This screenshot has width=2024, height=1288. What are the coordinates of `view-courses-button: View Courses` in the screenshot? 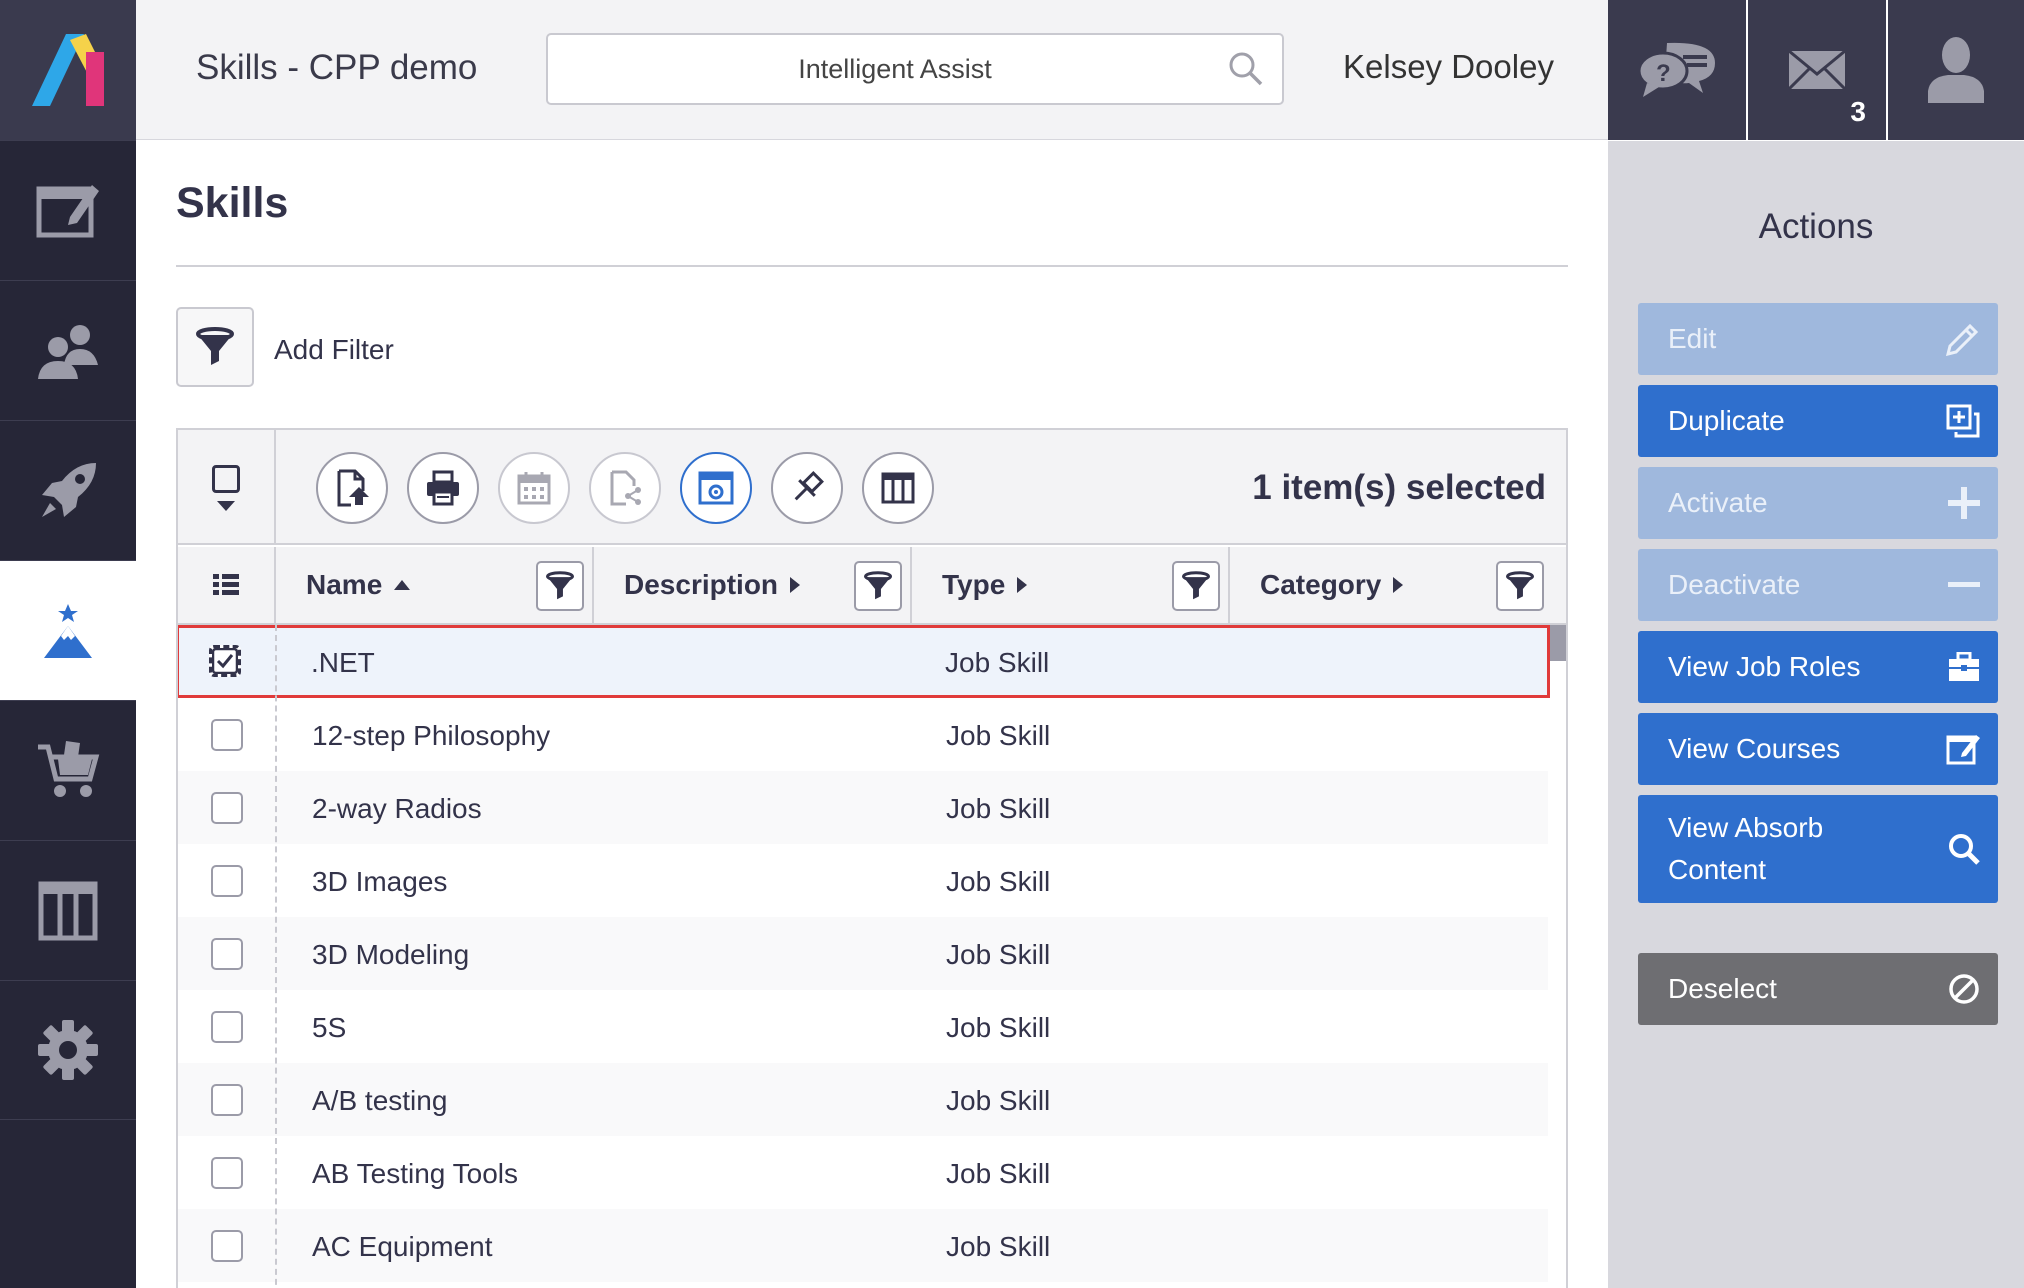 It's located at (1818, 749).